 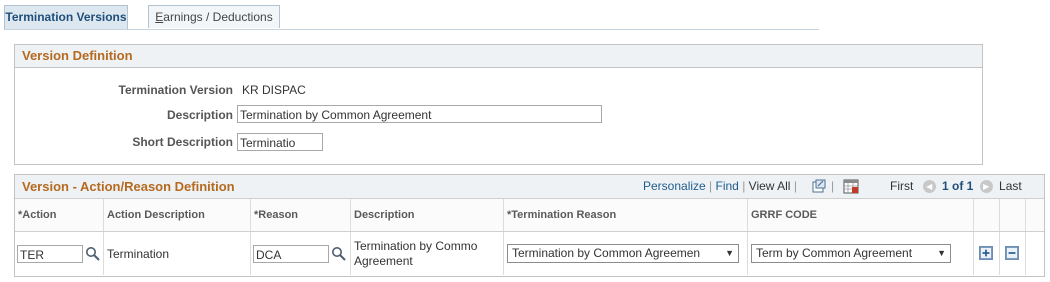 I want to click on col-description: Description, so click(x=427, y=215).